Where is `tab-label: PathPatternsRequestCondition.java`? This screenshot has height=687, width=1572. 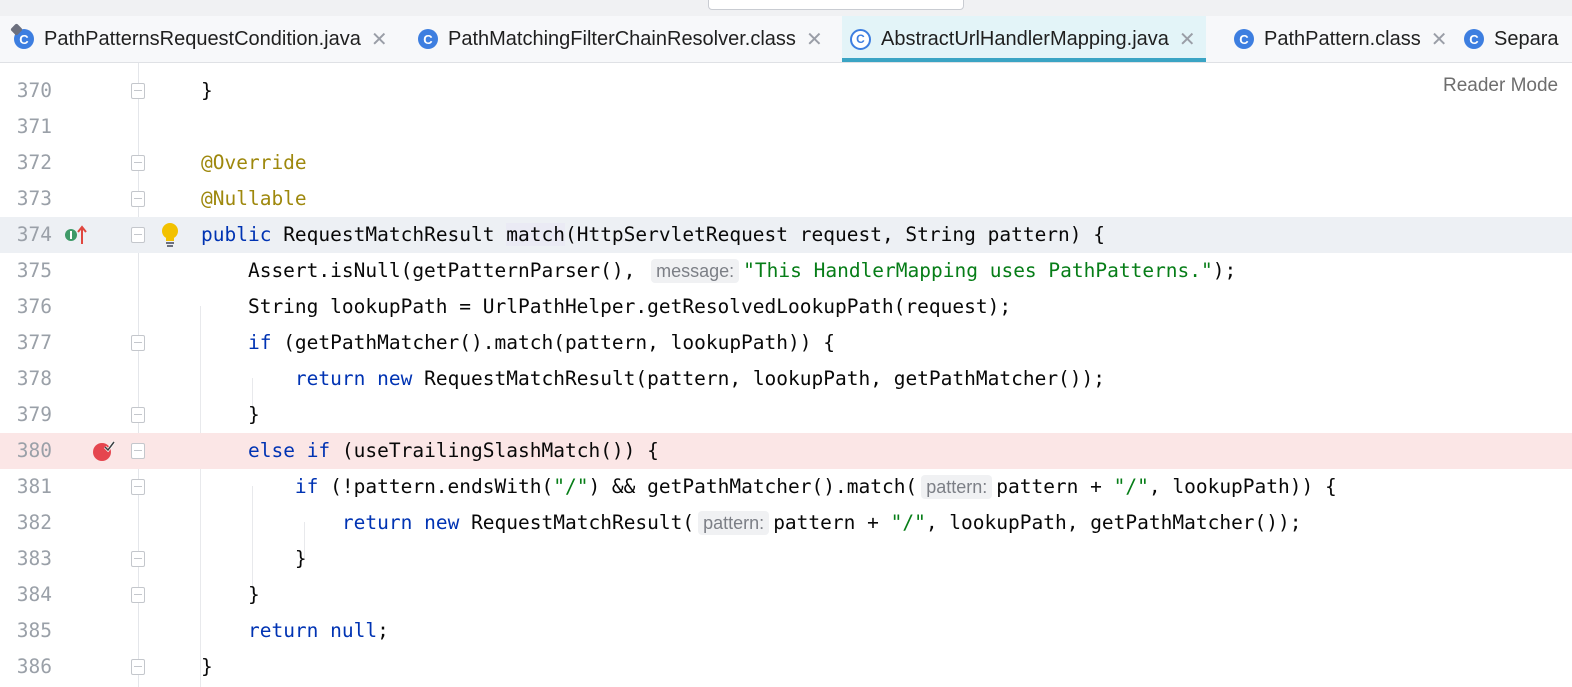
tab-label: PathPatternsRequestCondition.java is located at coordinates (202, 38).